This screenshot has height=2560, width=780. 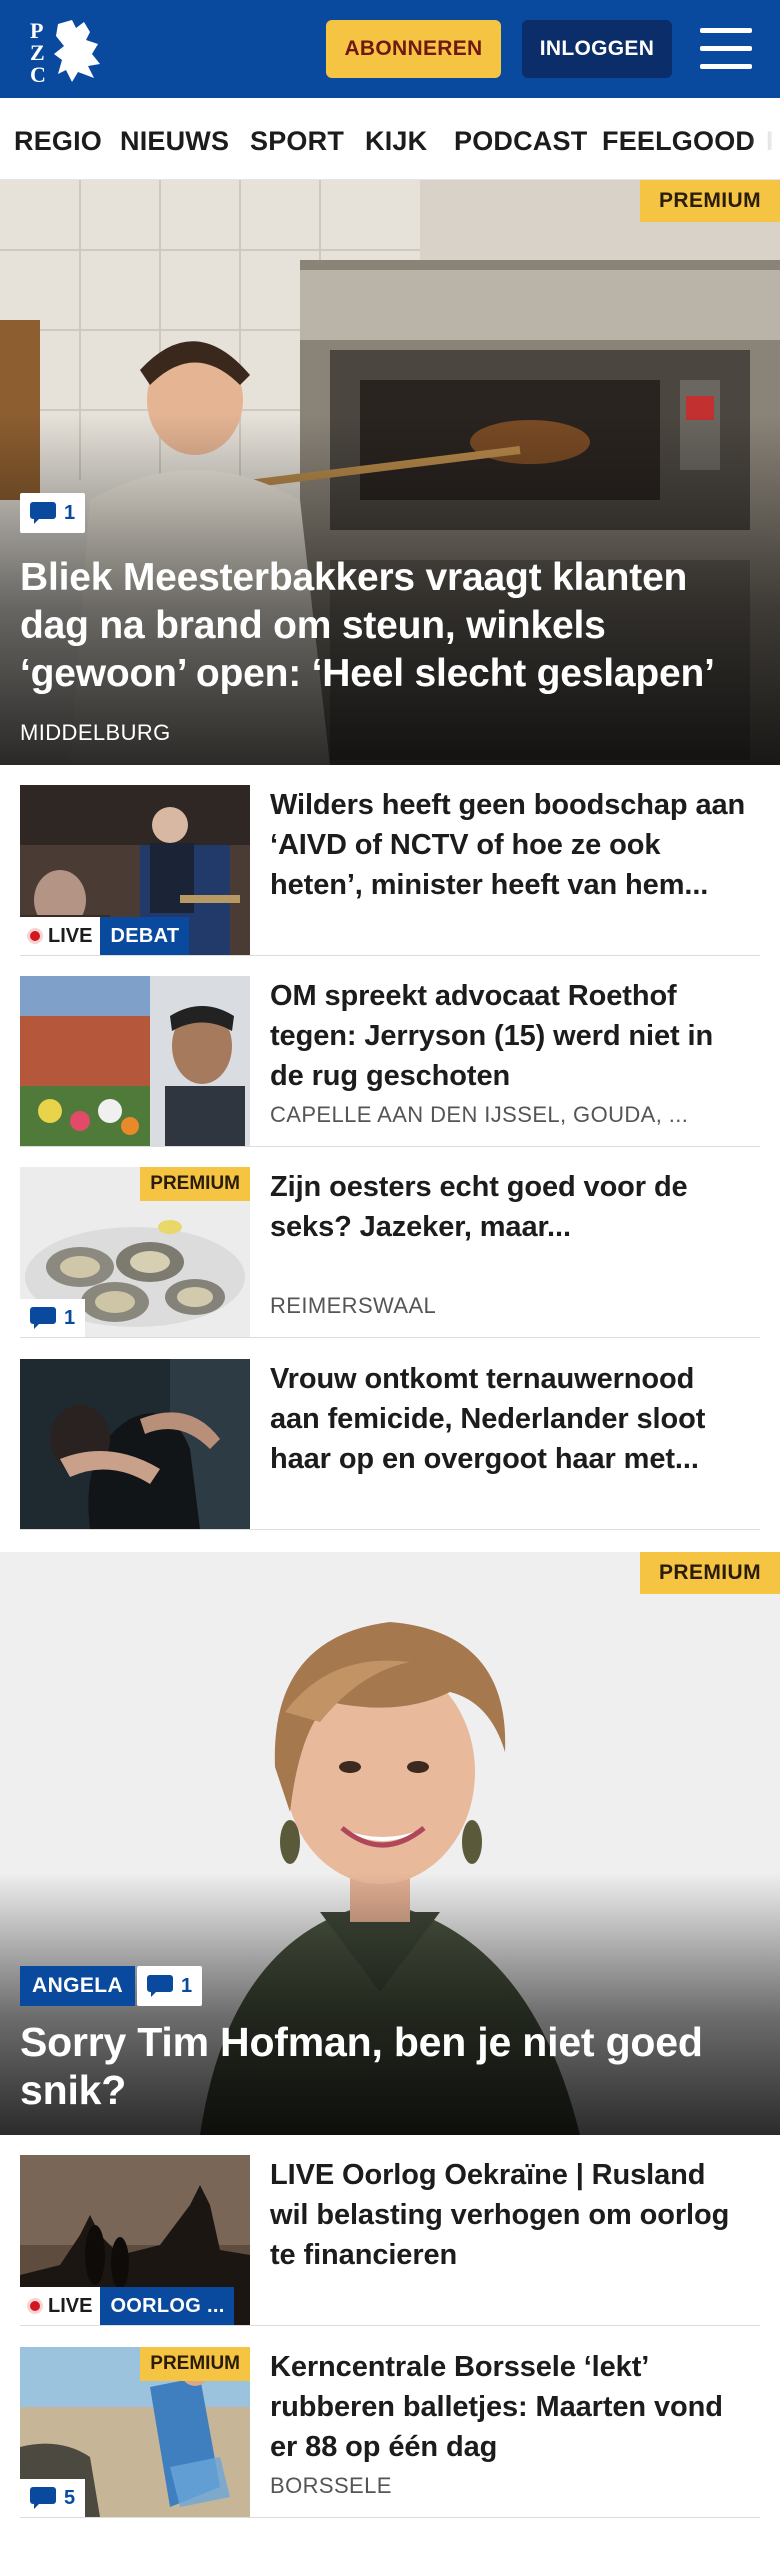 I want to click on comment-count: 5, so click(x=70, y=2497).